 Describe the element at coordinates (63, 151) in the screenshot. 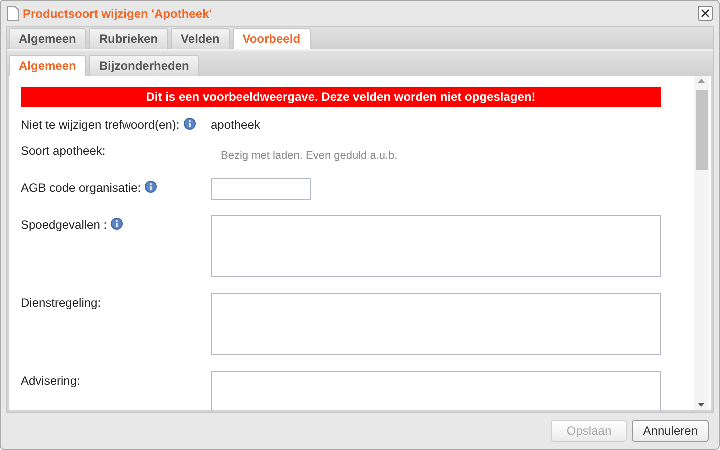

I see `field-label: Soort apotheek:` at that location.